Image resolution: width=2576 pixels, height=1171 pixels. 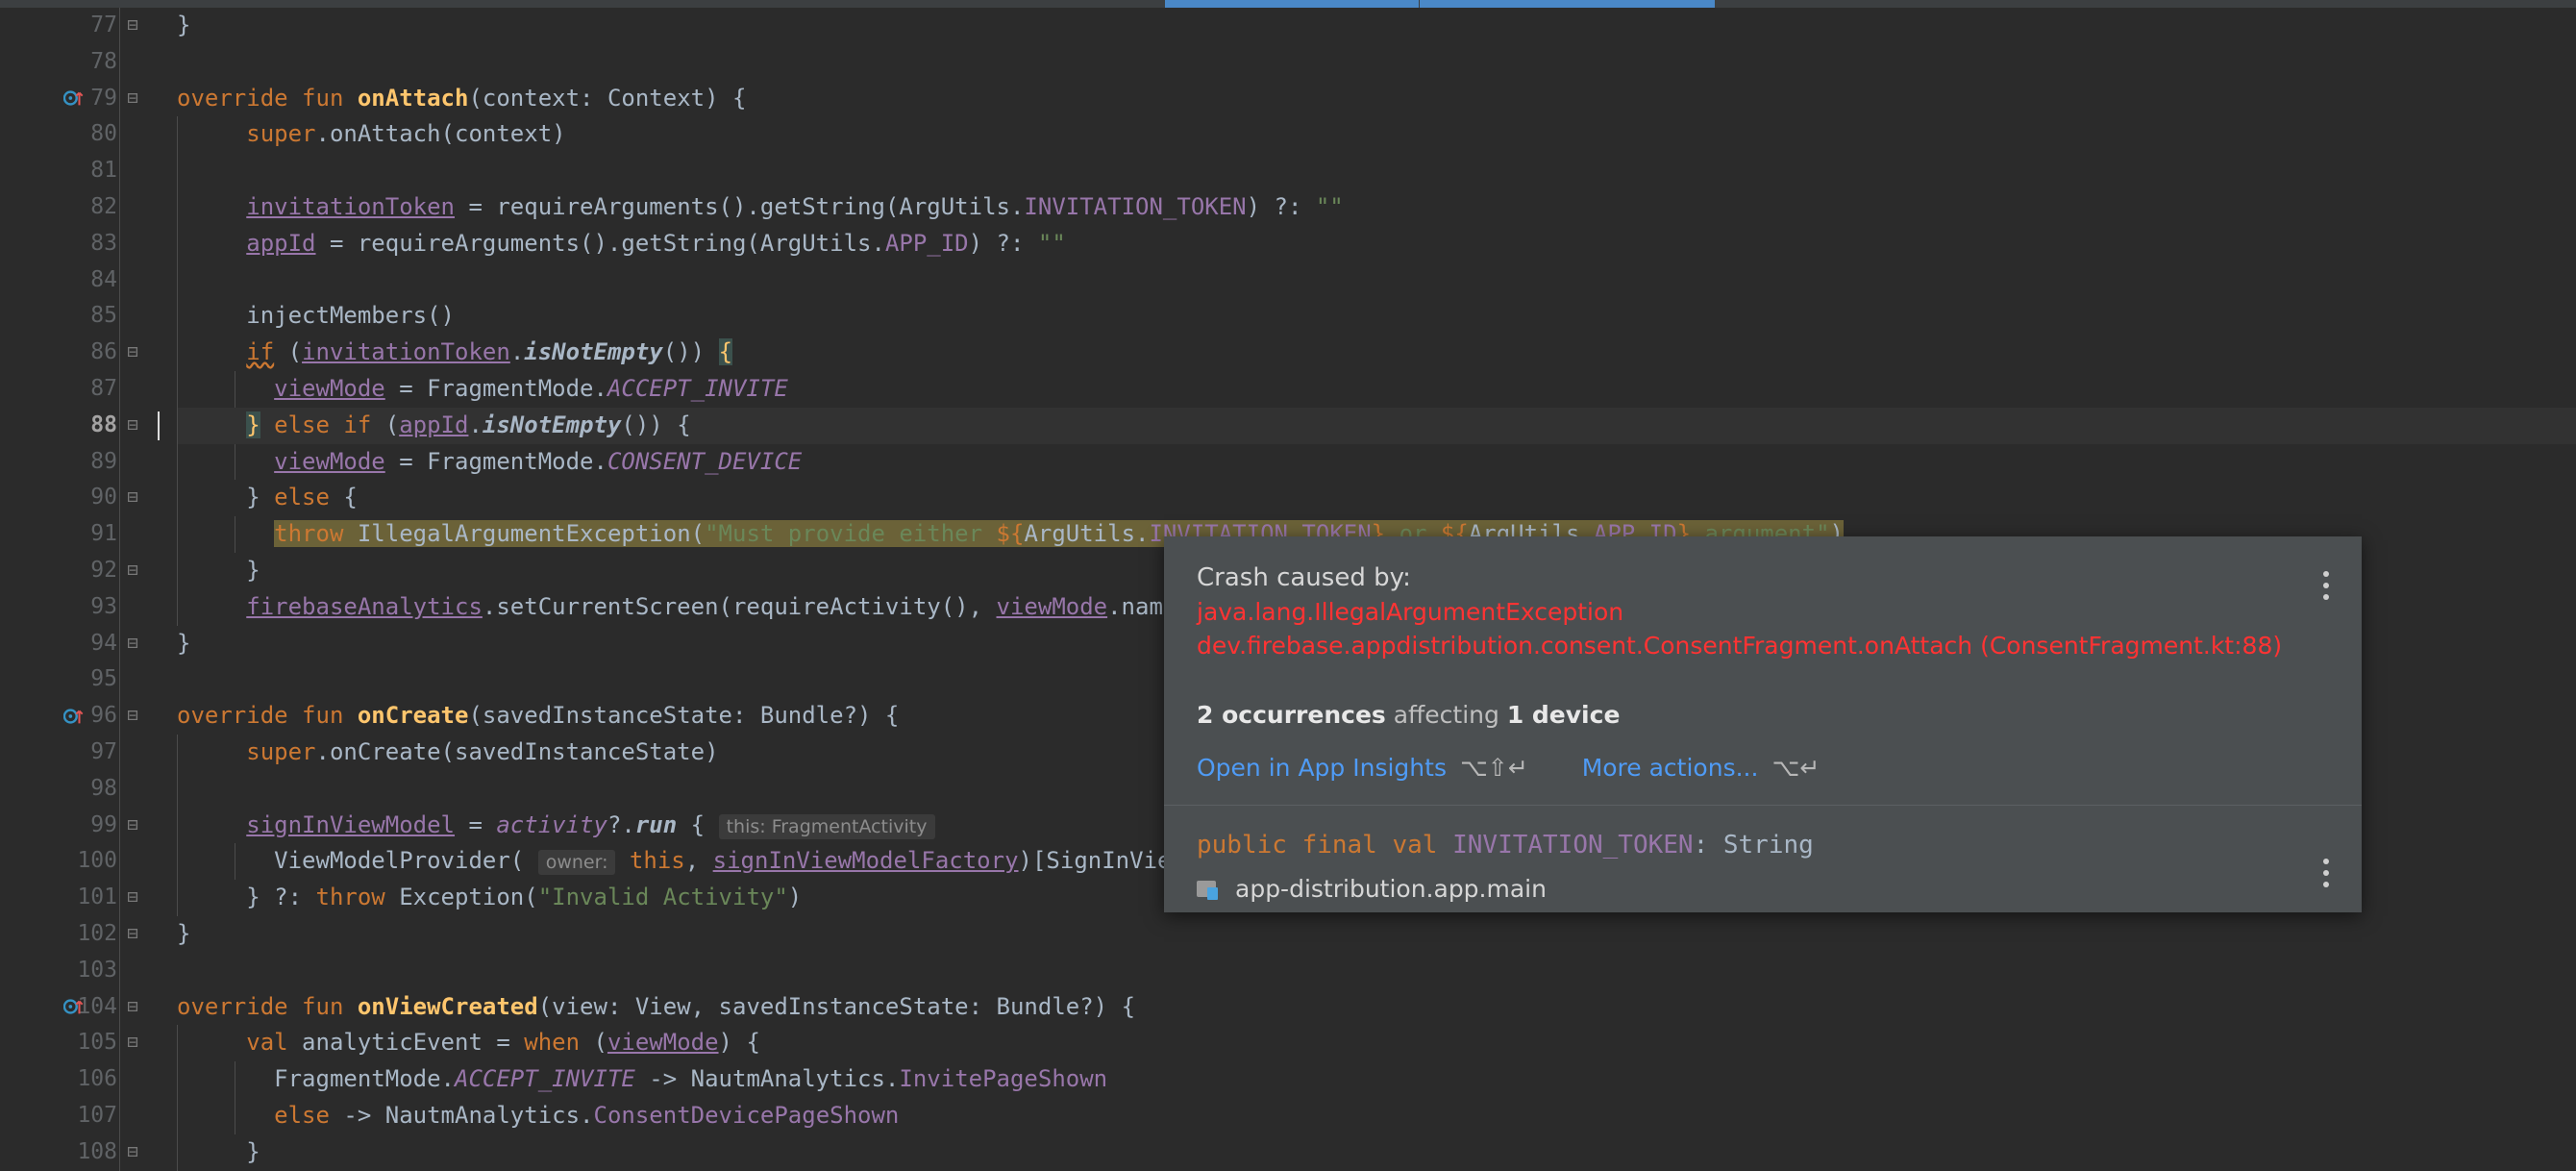 I want to click on gutter: 104 ⊟, so click(x=88, y=1007).